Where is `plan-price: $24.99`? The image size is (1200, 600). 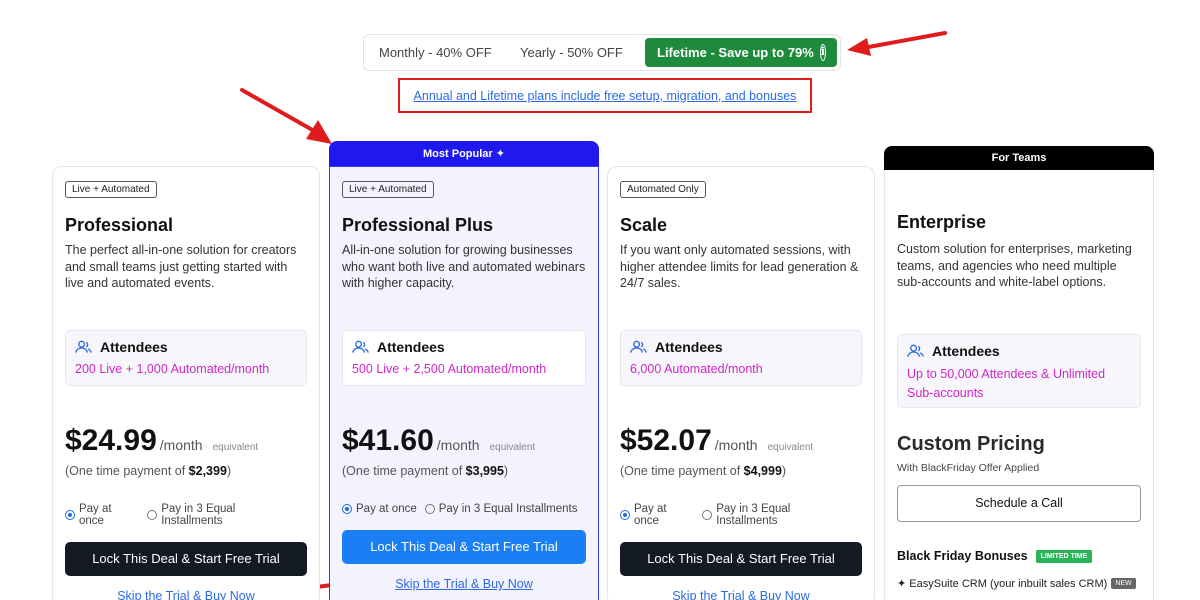
plan-price: $24.99 is located at coordinates (111, 440).